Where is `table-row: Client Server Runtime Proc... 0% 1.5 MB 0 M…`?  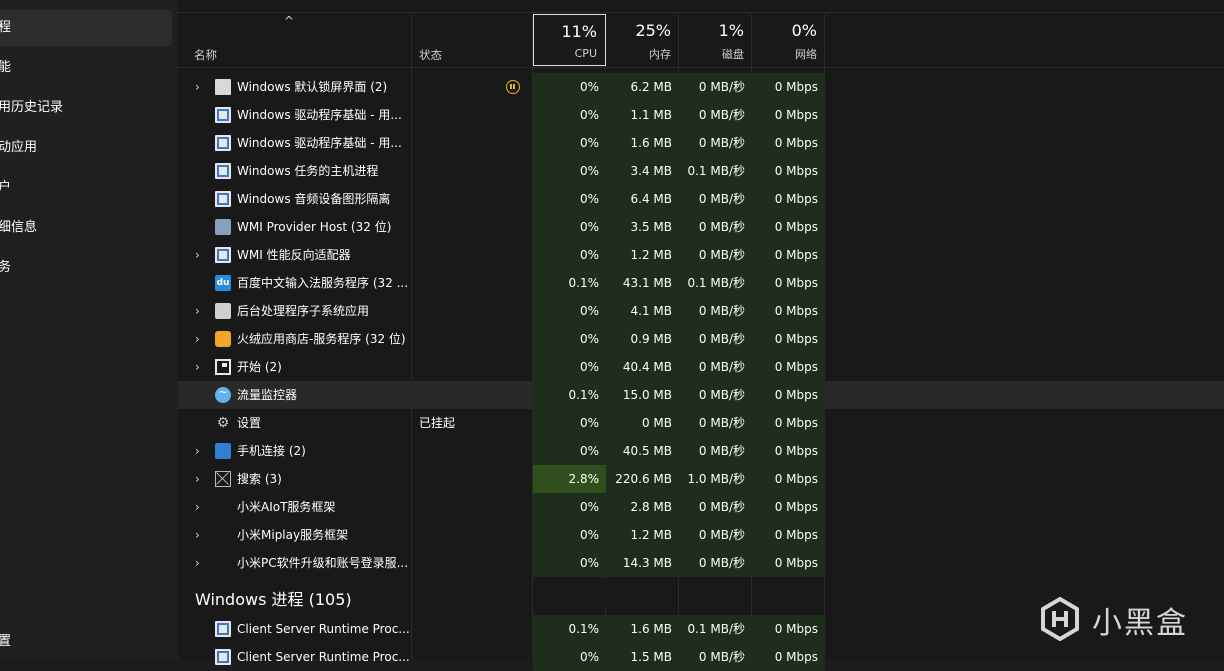 table-row: Client Server Runtime Proc... 0% 1.5 MB 0 M… is located at coordinates (701, 657).